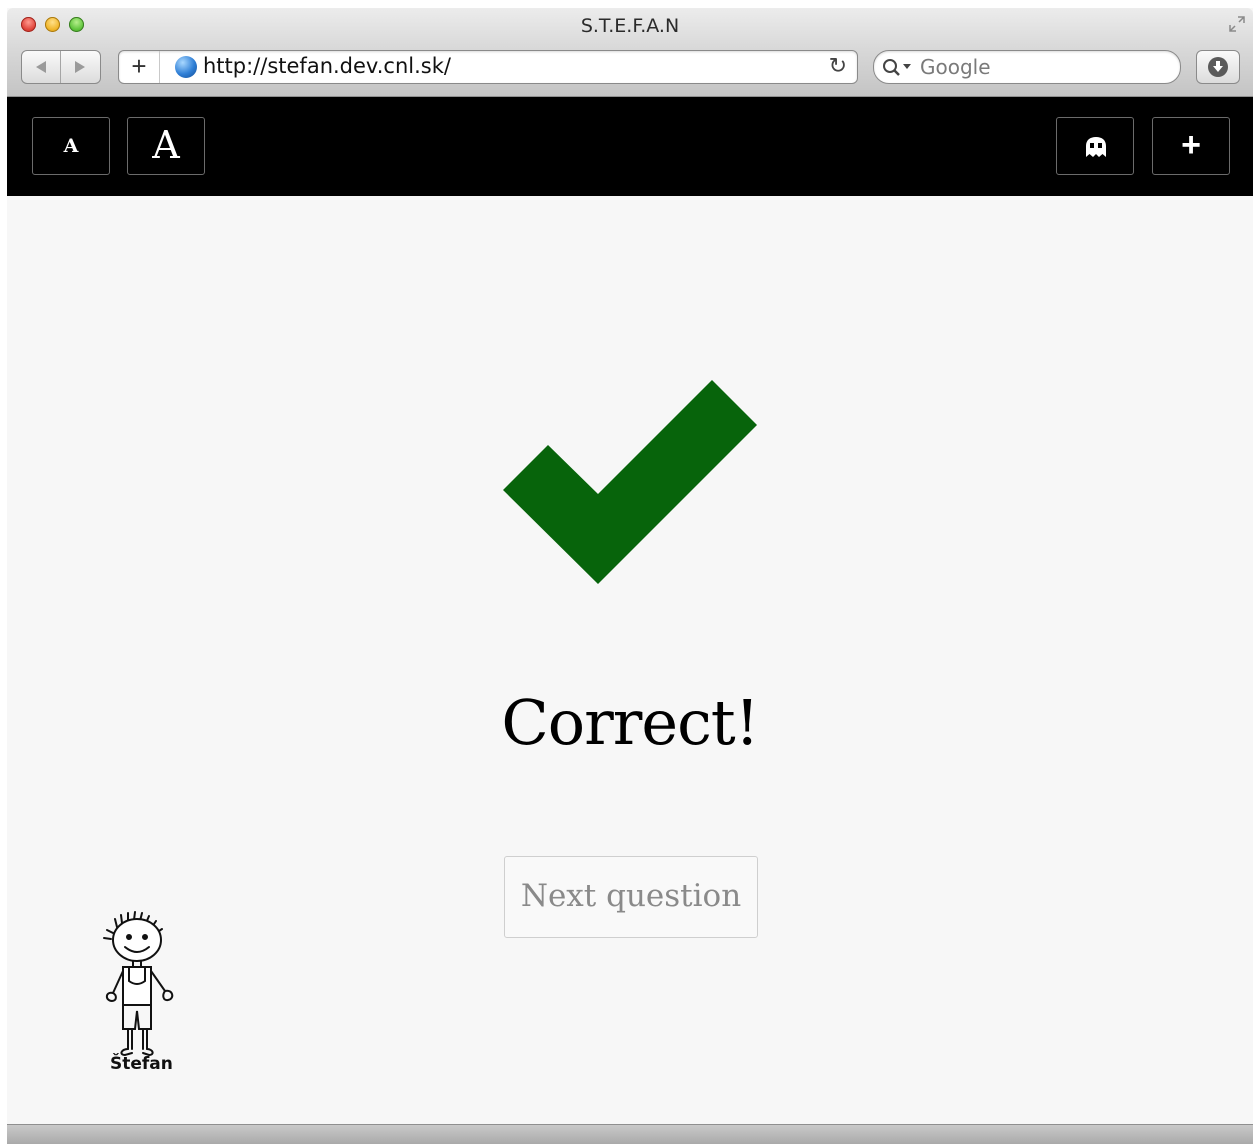 This screenshot has height=1144, width=1253. I want to click on window-title: S.T.E.F.A.N, so click(630, 26).